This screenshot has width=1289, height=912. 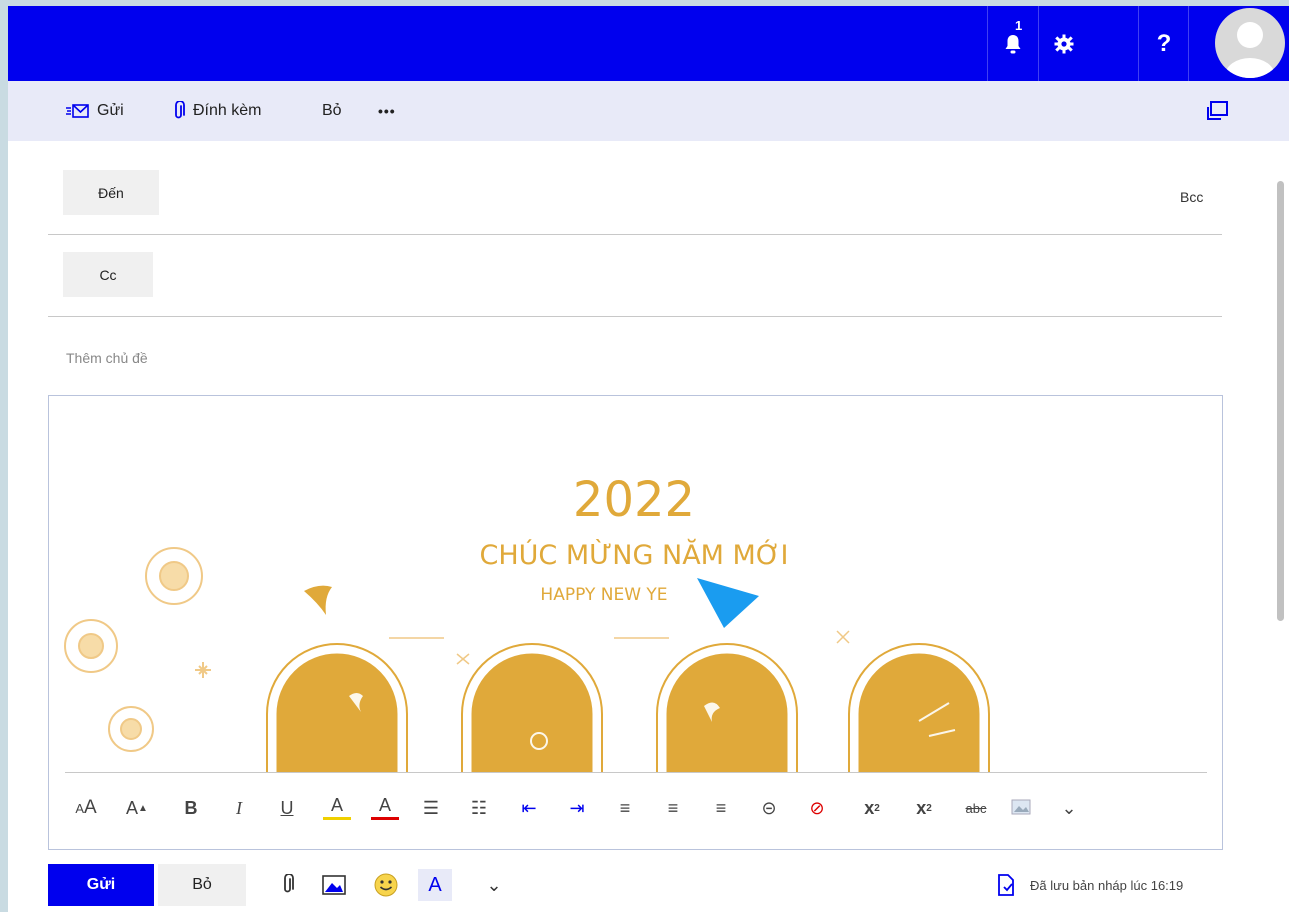 What do you see at coordinates (288, 885) in the screenshot?
I see `attach-file-icon` at bounding box center [288, 885].